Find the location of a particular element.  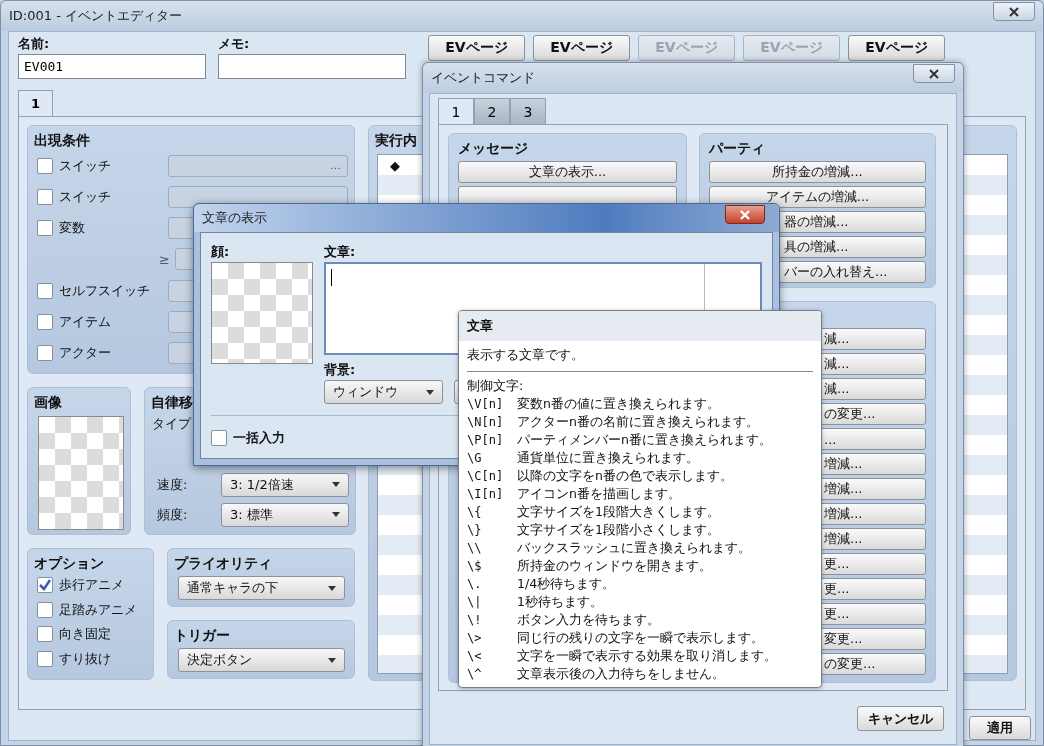

group-title: トリガー is located at coordinates (202, 635).